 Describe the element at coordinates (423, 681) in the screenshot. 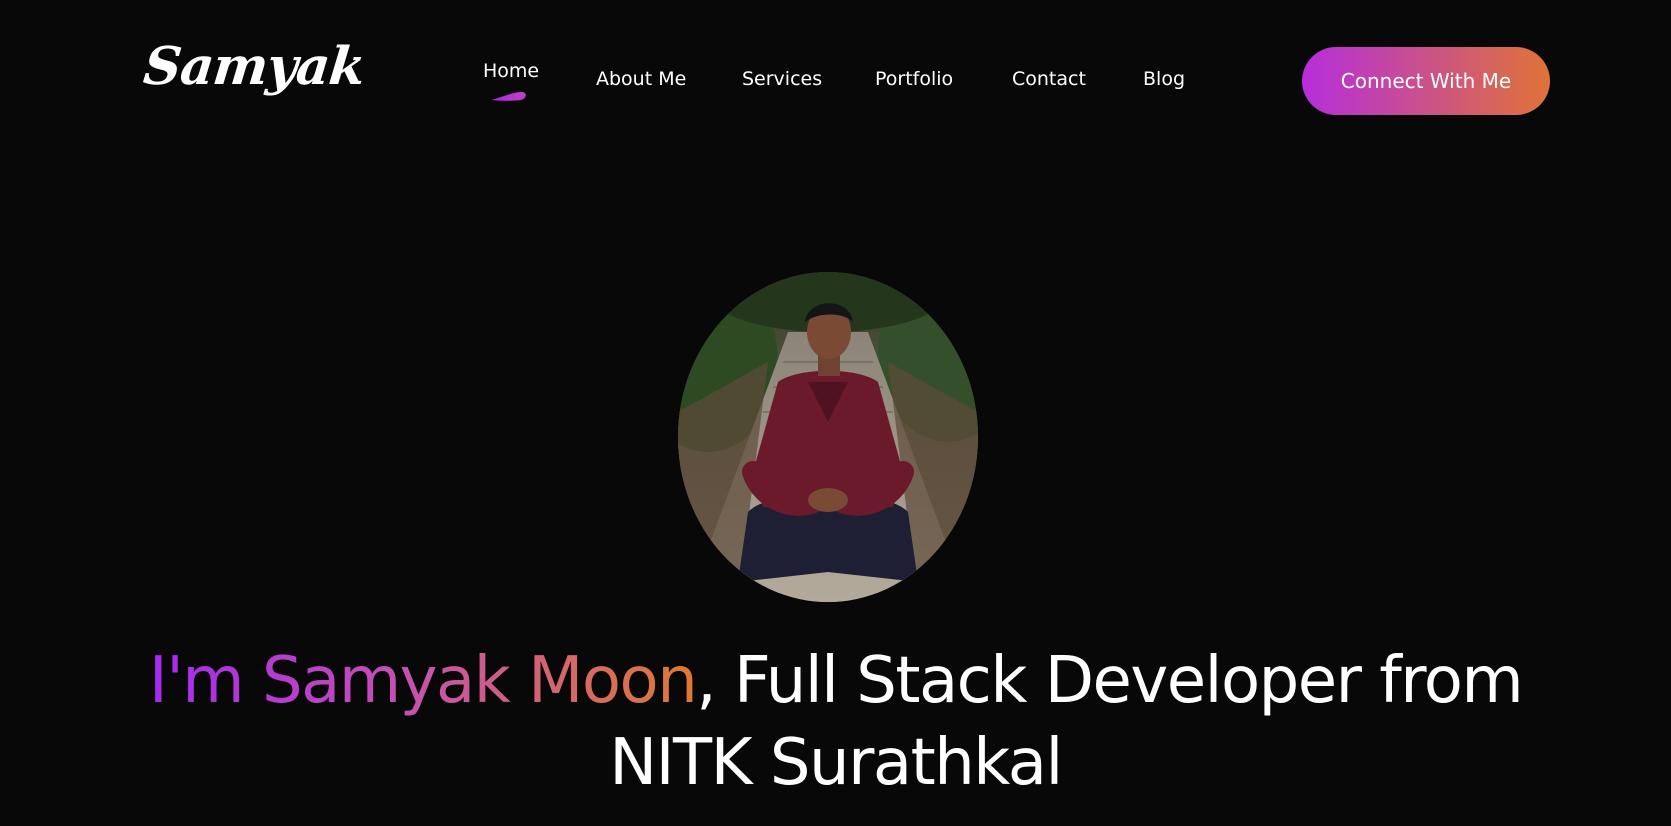

I see `hero-name: I'm Samyak Moon` at that location.